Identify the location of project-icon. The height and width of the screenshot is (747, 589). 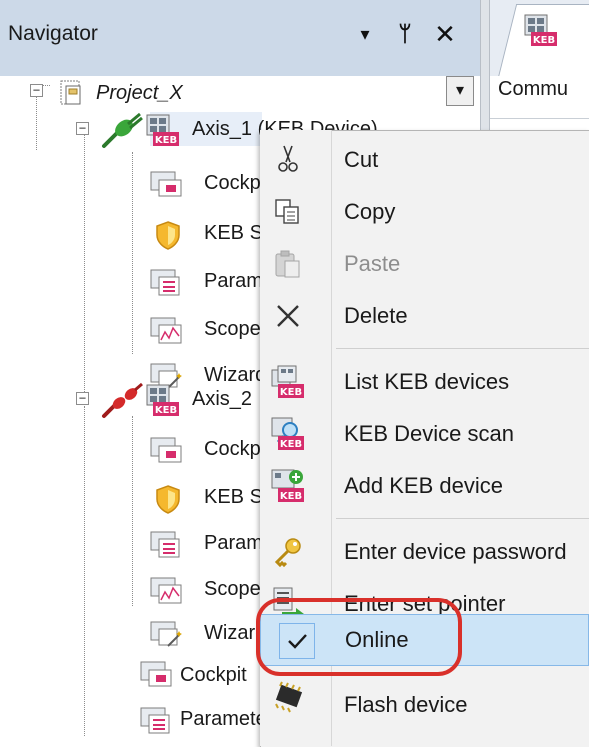
(71, 93).